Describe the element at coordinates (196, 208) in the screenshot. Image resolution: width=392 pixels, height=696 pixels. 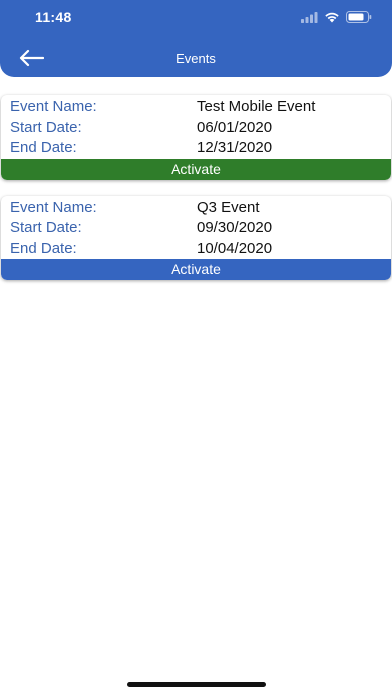
I see `event-name-row: Event Name: Q3 Event` at that location.